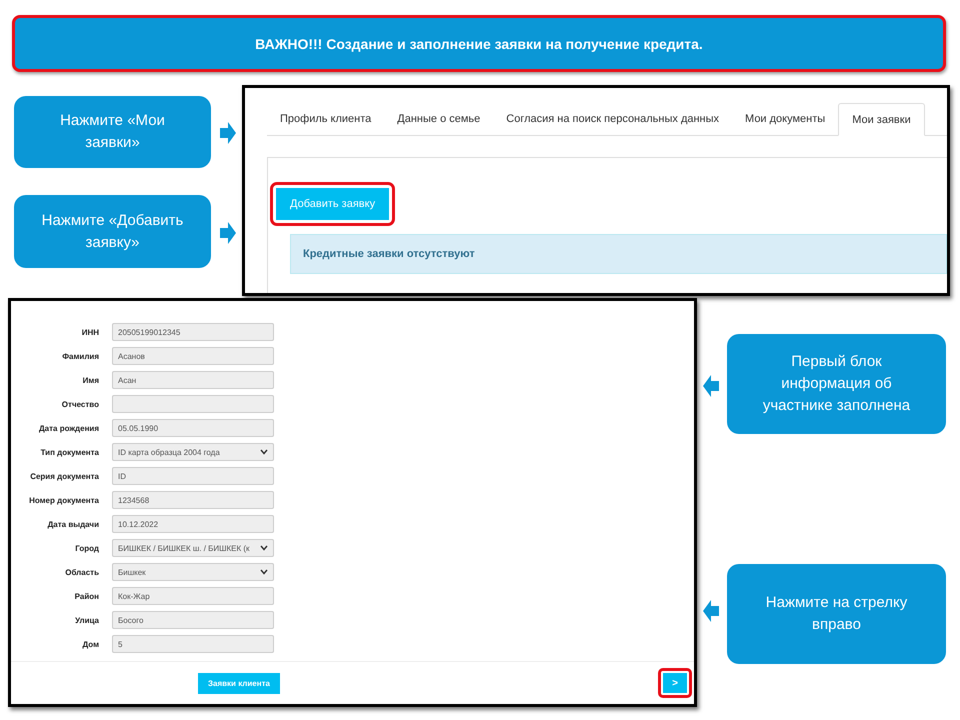 The image size is (960, 720). What do you see at coordinates (79, 404) in the screenshot?
I see `field-label: Отчество` at bounding box center [79, 404].